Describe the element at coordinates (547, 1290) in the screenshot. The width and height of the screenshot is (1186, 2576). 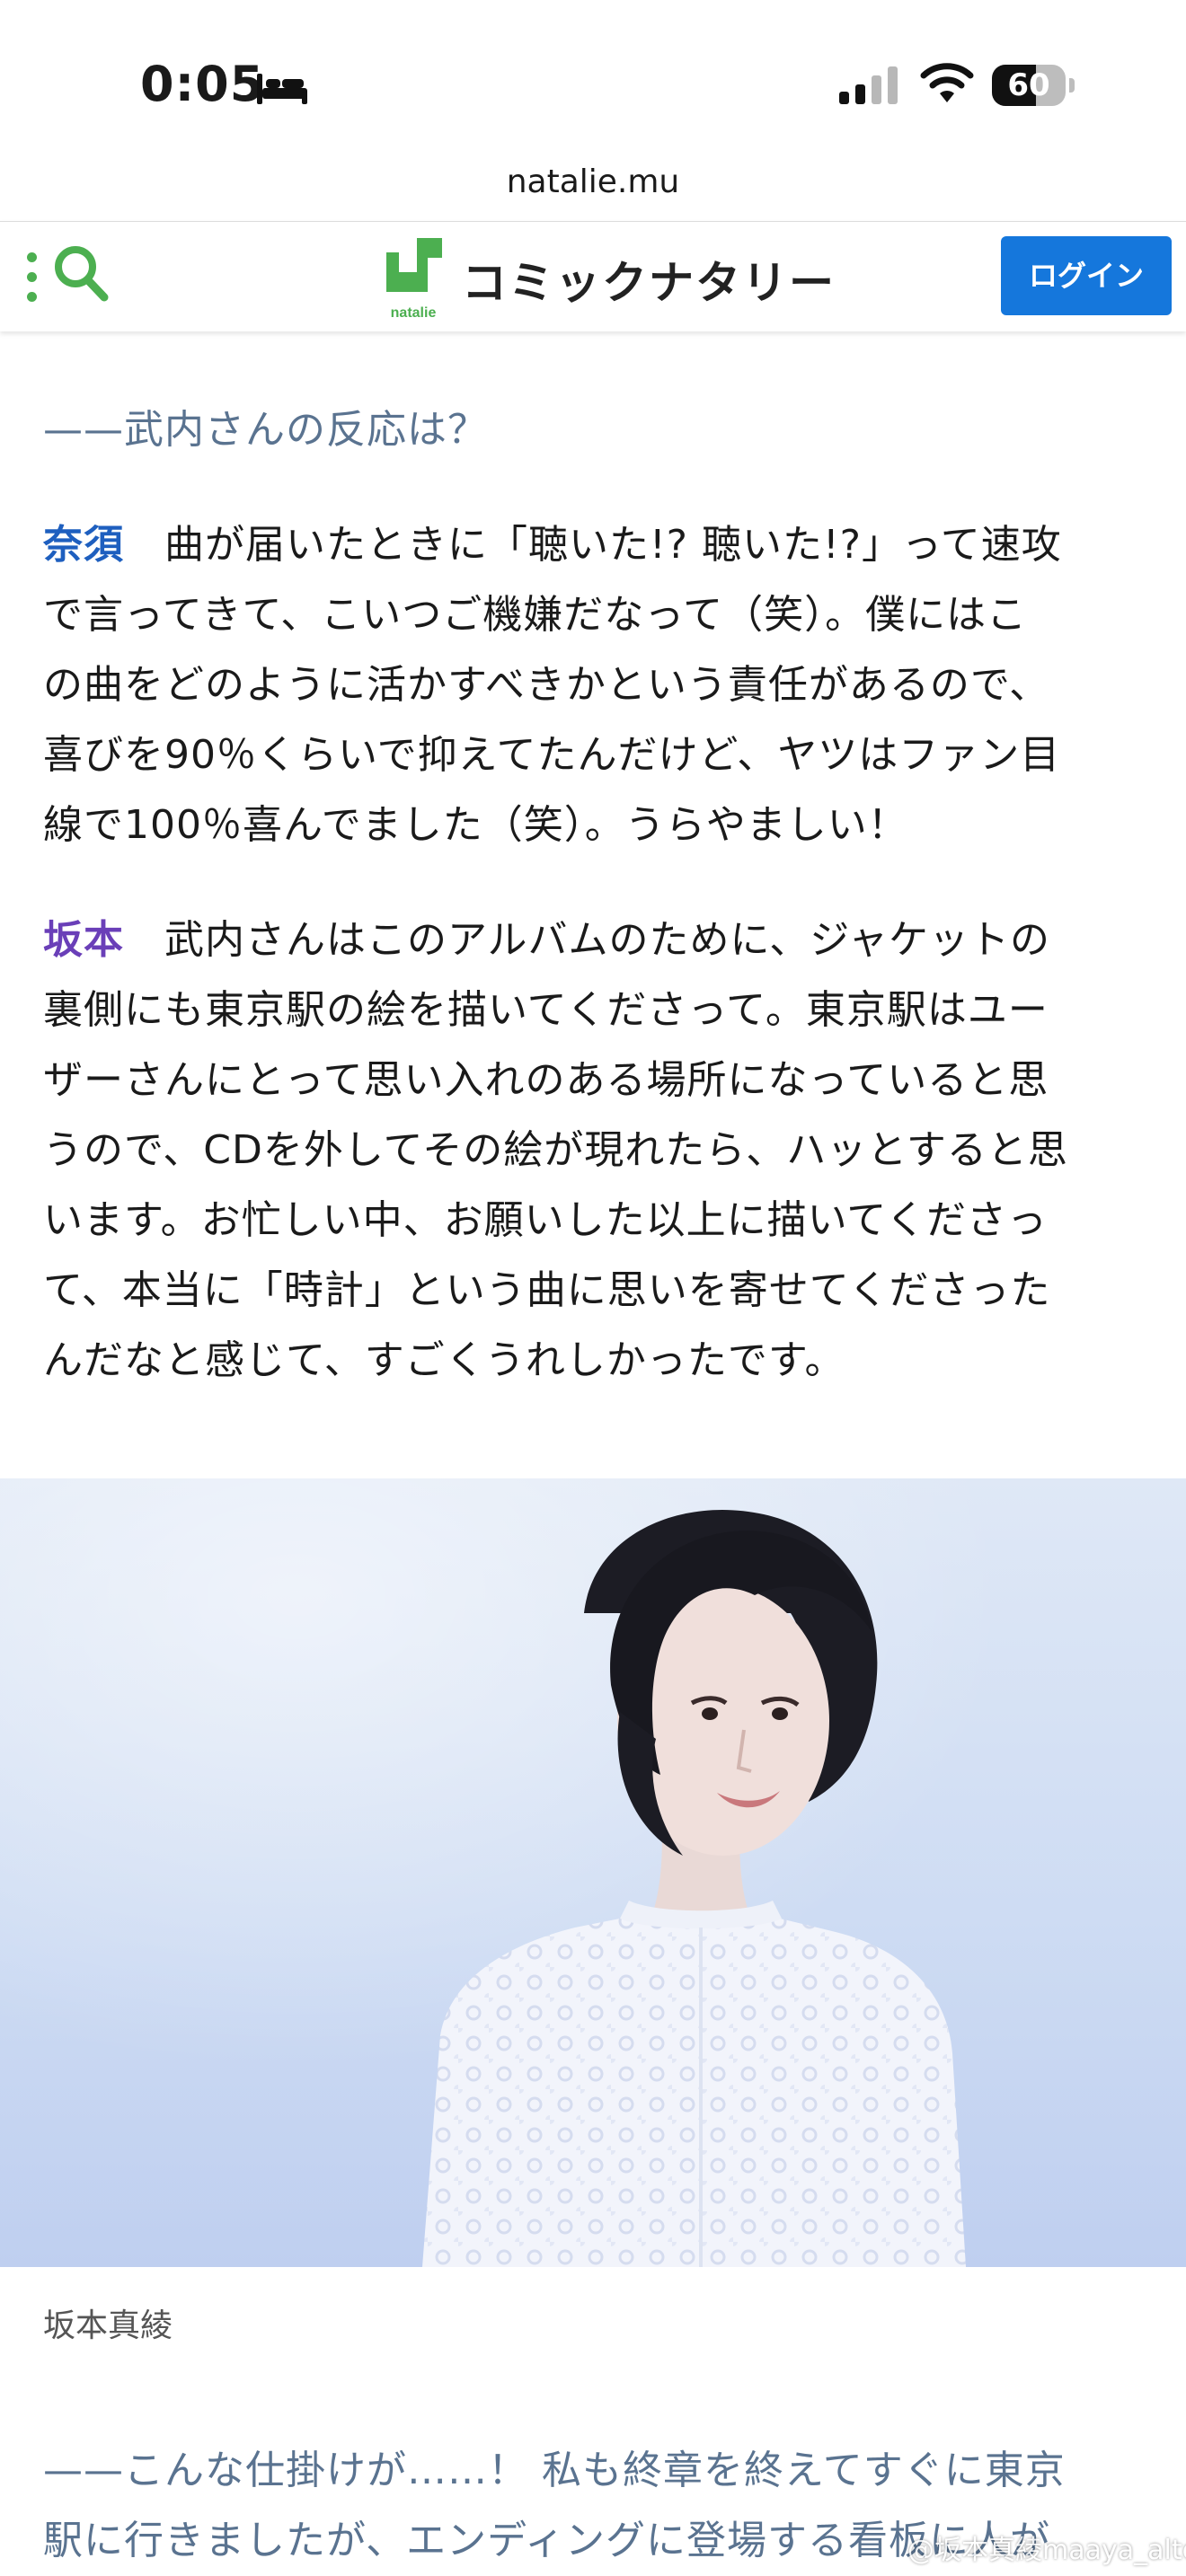
I see `answer-line: て、本当に「時計」という曲に思いを寄せてくださった` at that location.